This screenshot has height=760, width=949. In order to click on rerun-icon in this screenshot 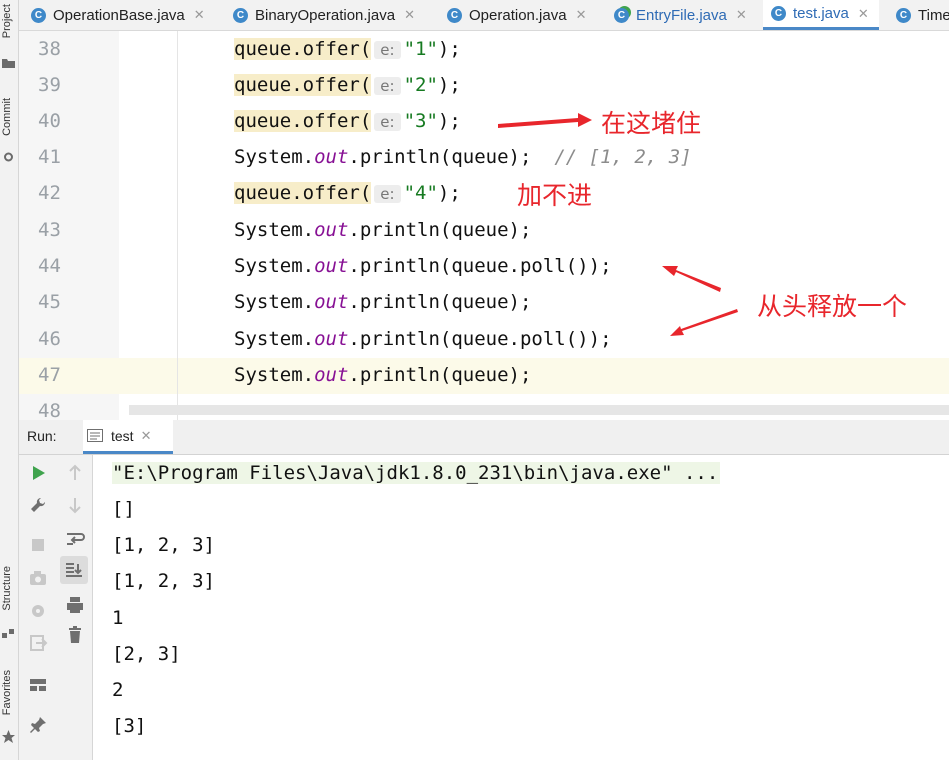, I will do `click(38, 473)`.